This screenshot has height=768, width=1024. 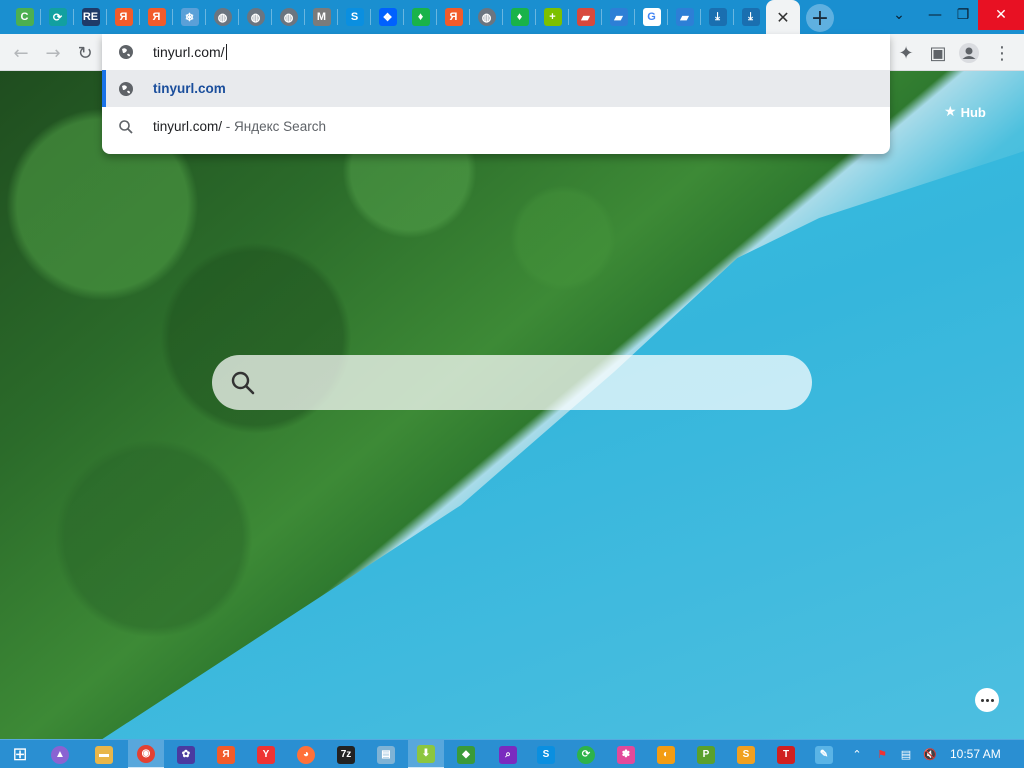 What do you see at coordinates (386, 754) in the screenshot?
I see `taskbar-item: ▤` at bounding box center [386, 754].